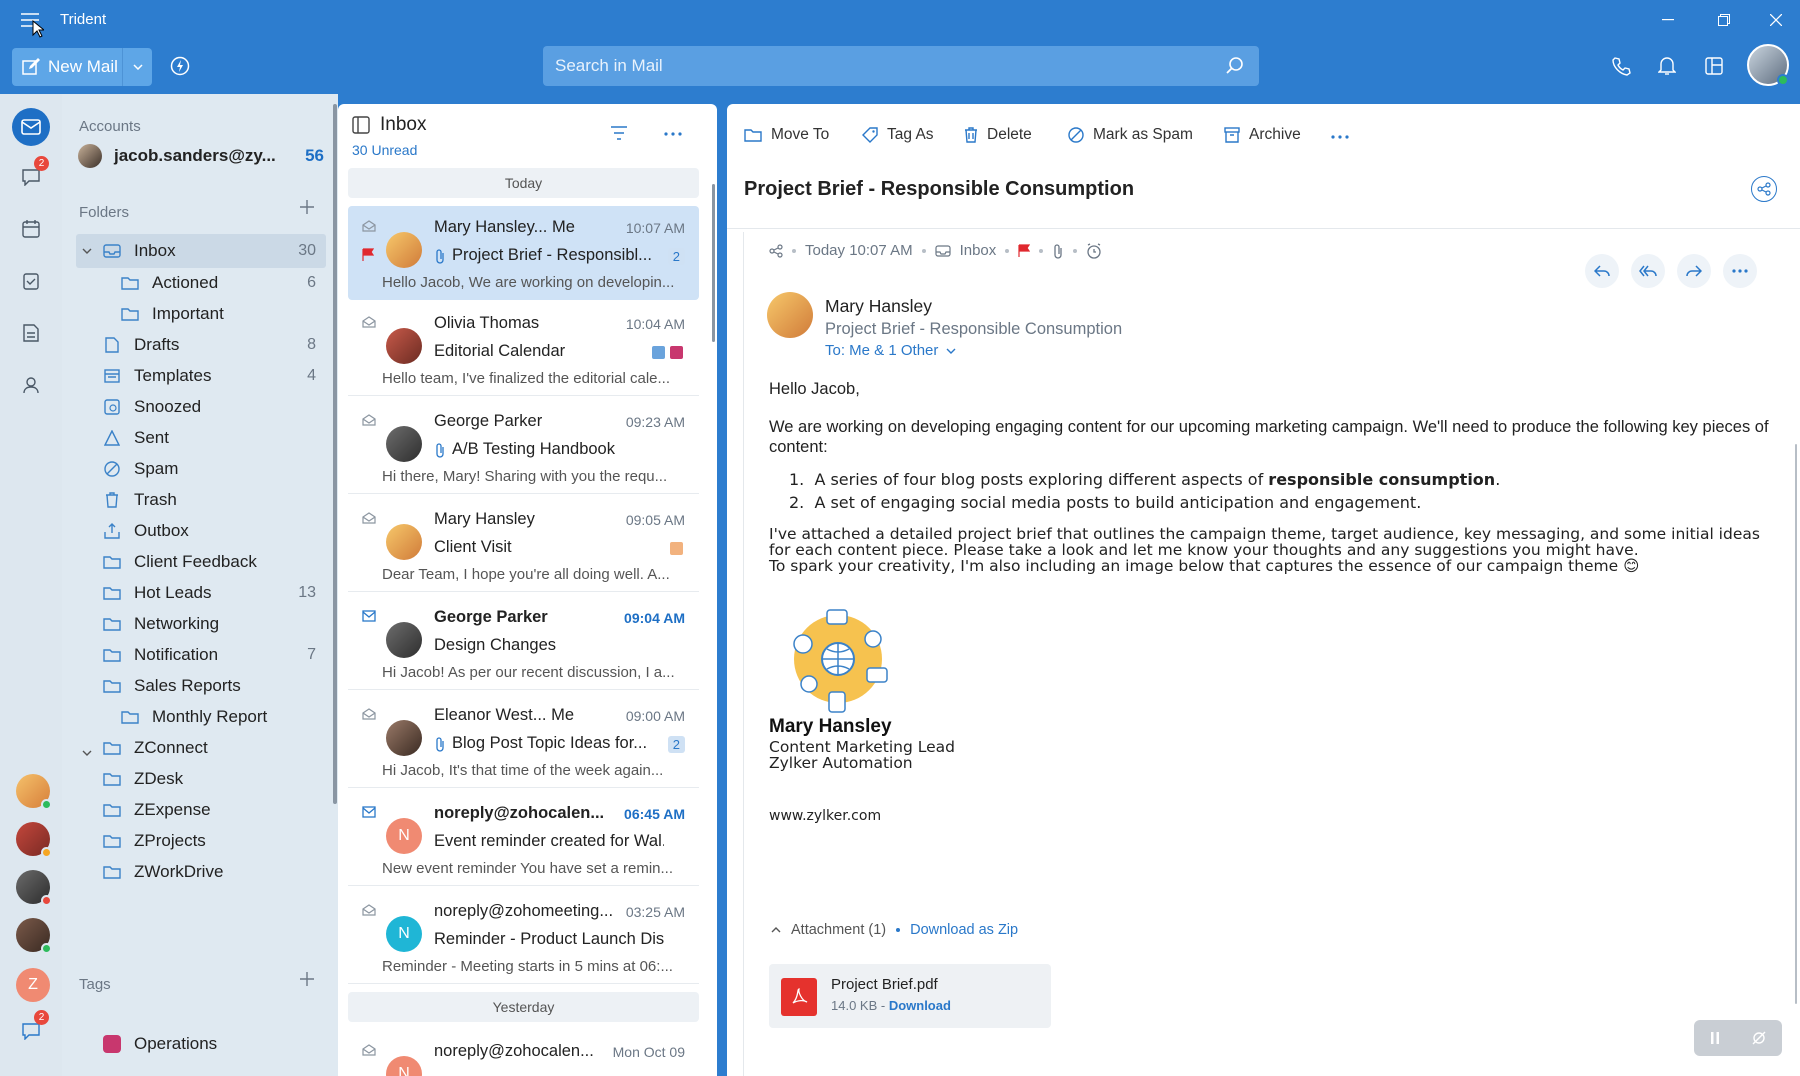 This screenshot has width=1800, height=1076. I want to click on more-options-icon, so click(673, 134).